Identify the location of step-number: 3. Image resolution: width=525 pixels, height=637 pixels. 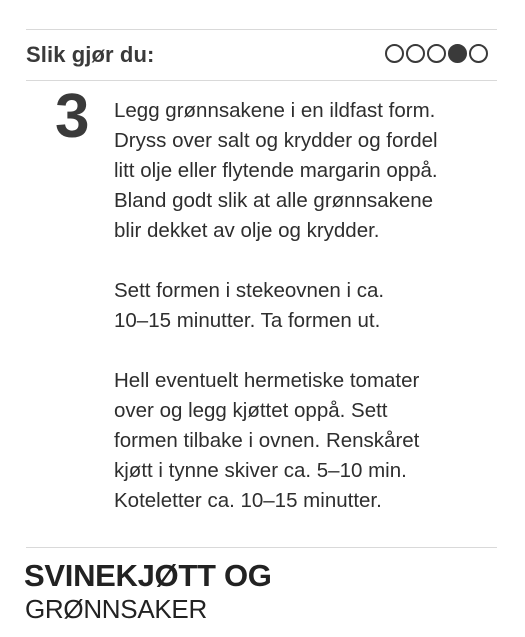
(72, 116).